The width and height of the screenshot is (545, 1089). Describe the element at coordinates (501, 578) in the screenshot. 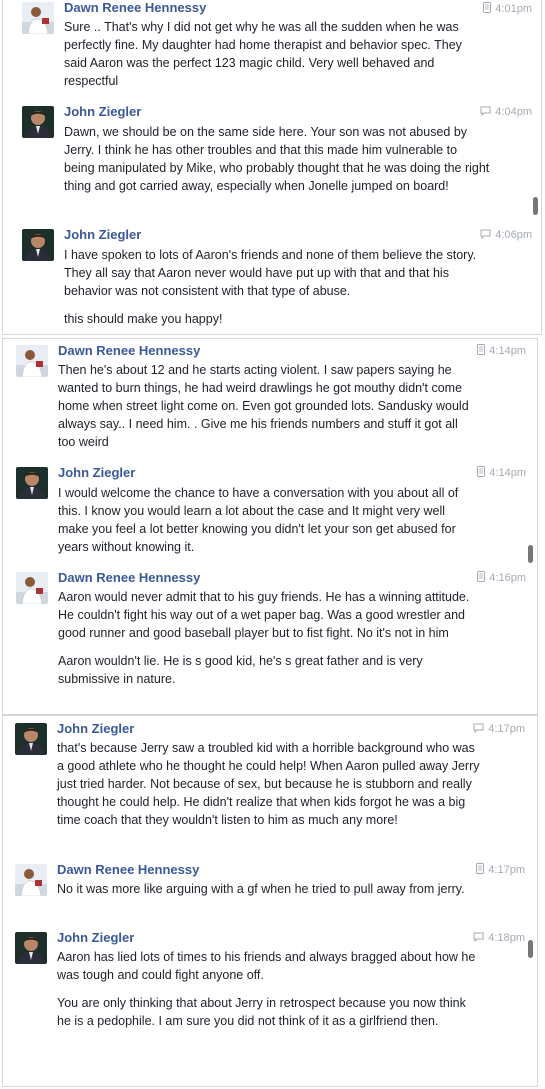

I see `timestamp: 4:16pm` at that location.